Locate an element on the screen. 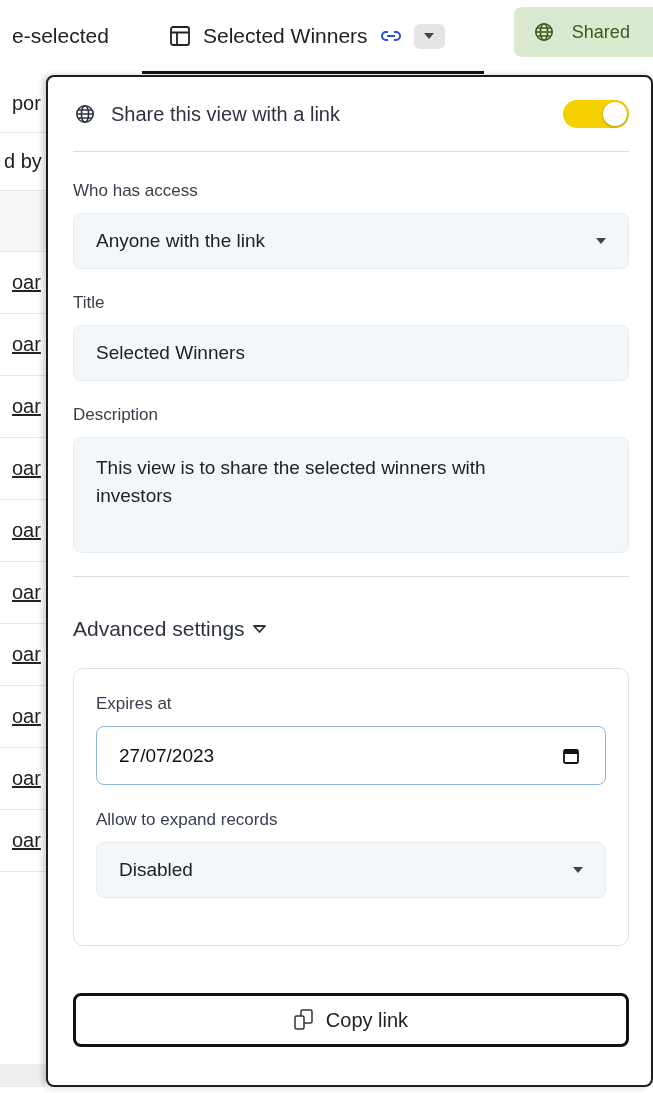 This screenshot has width=653, height=1093. expand-records-select: Disabled is located at coordinates (351, 870).